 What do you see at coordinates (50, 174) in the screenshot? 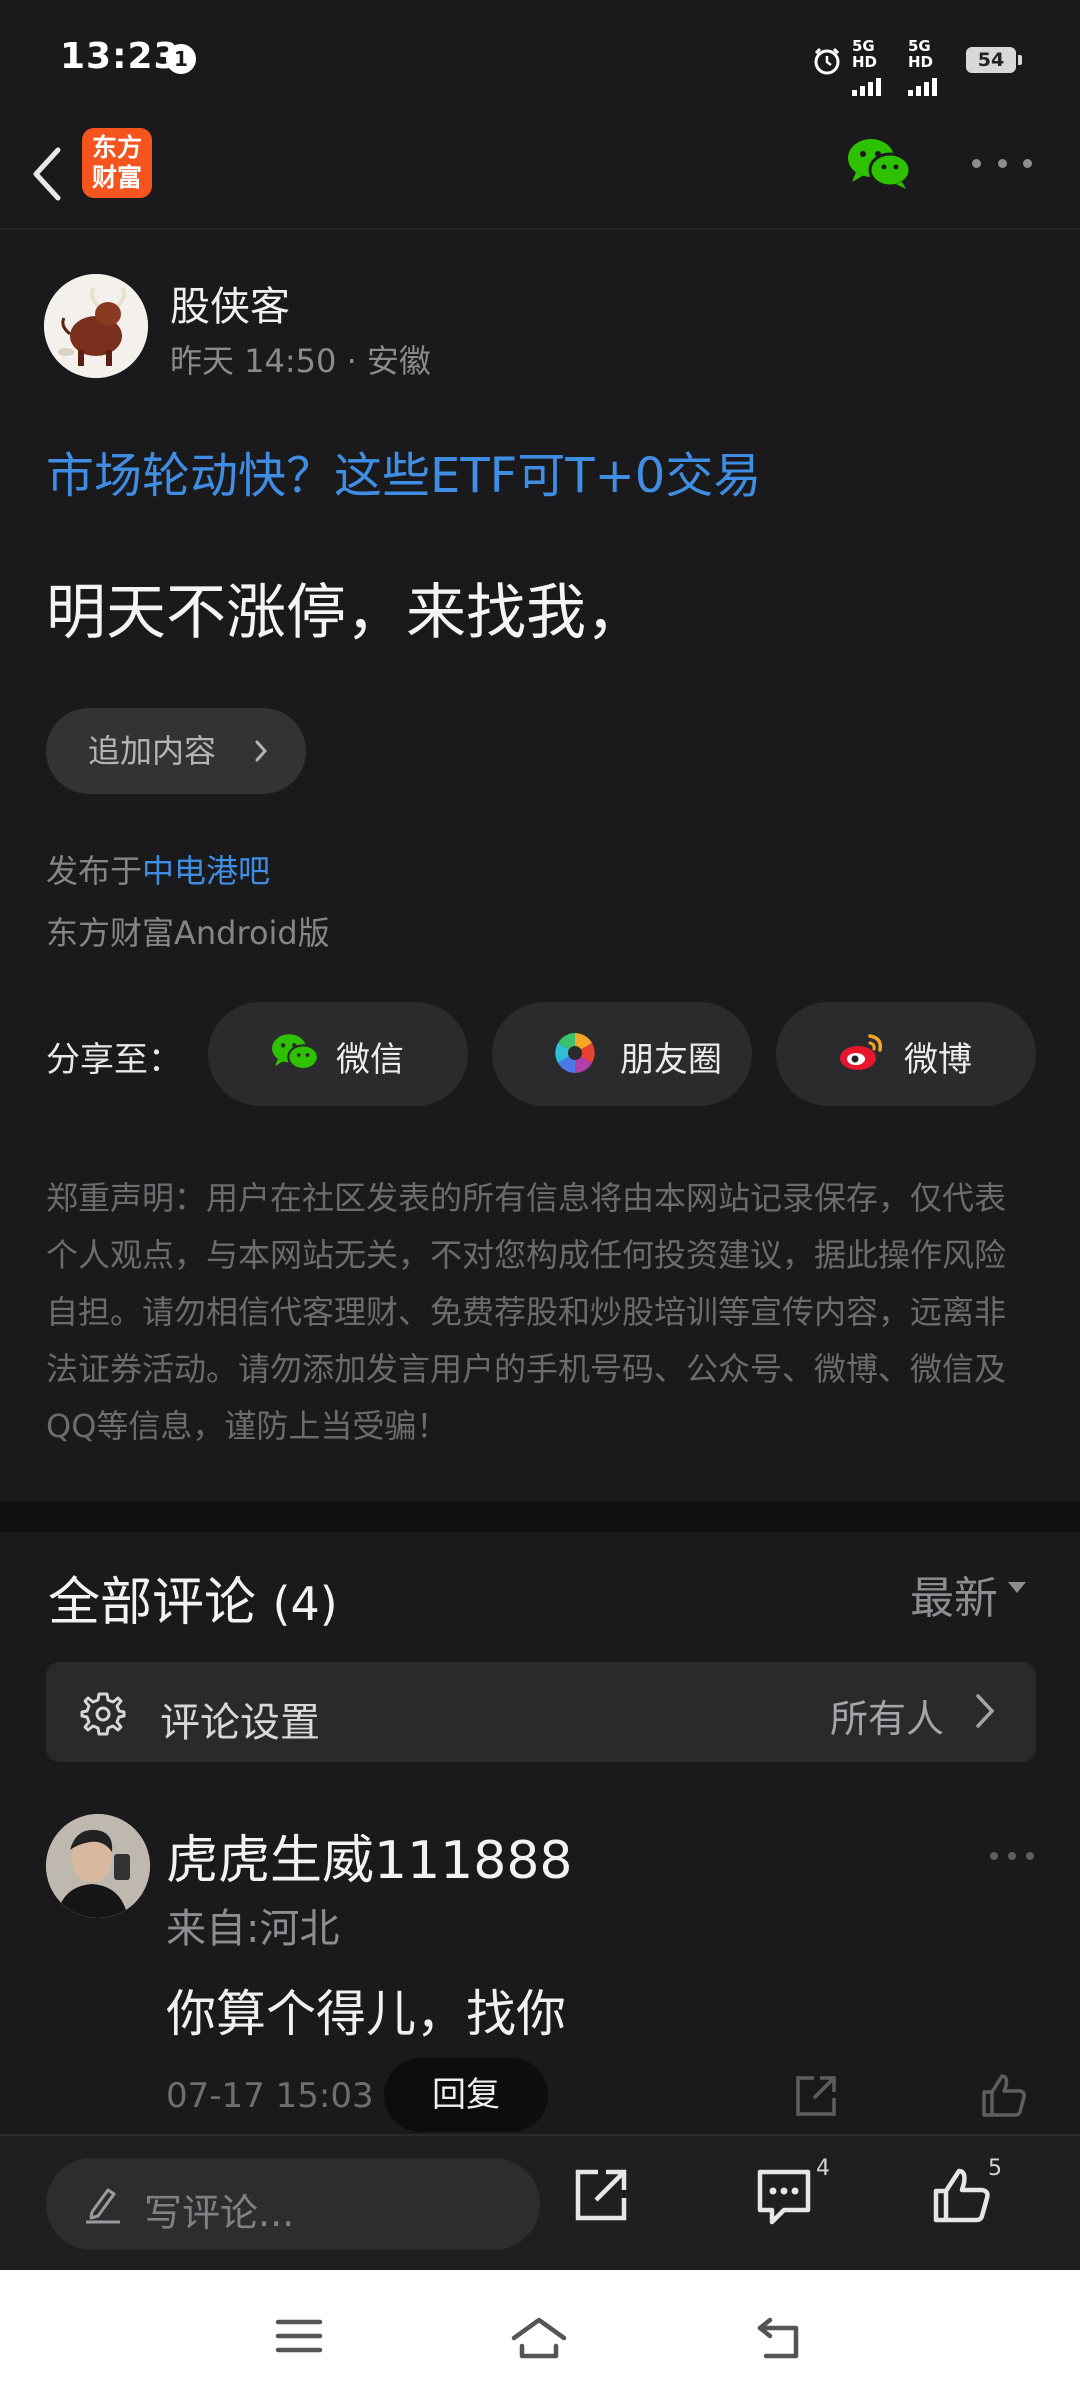
I see `back-arrow-icon` at bounding box center [50, 174].